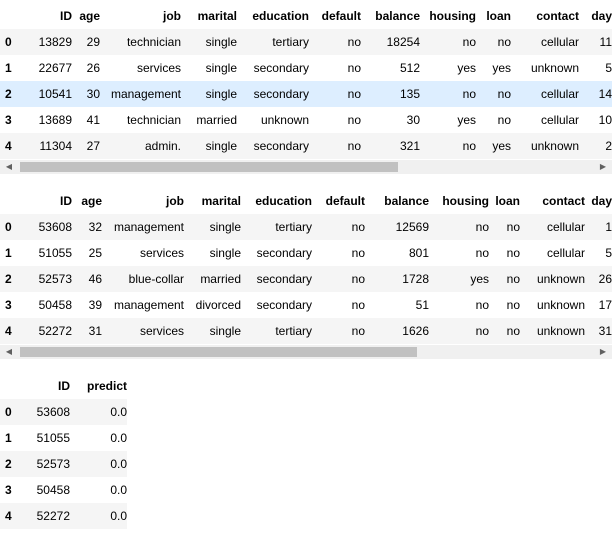 Image resolution: width=612 pixels, height=533 pixels. What do you see at coordinates (409, 146) in the screenshot?
I see `table-cell: 321` at bounding box center [409, 146].